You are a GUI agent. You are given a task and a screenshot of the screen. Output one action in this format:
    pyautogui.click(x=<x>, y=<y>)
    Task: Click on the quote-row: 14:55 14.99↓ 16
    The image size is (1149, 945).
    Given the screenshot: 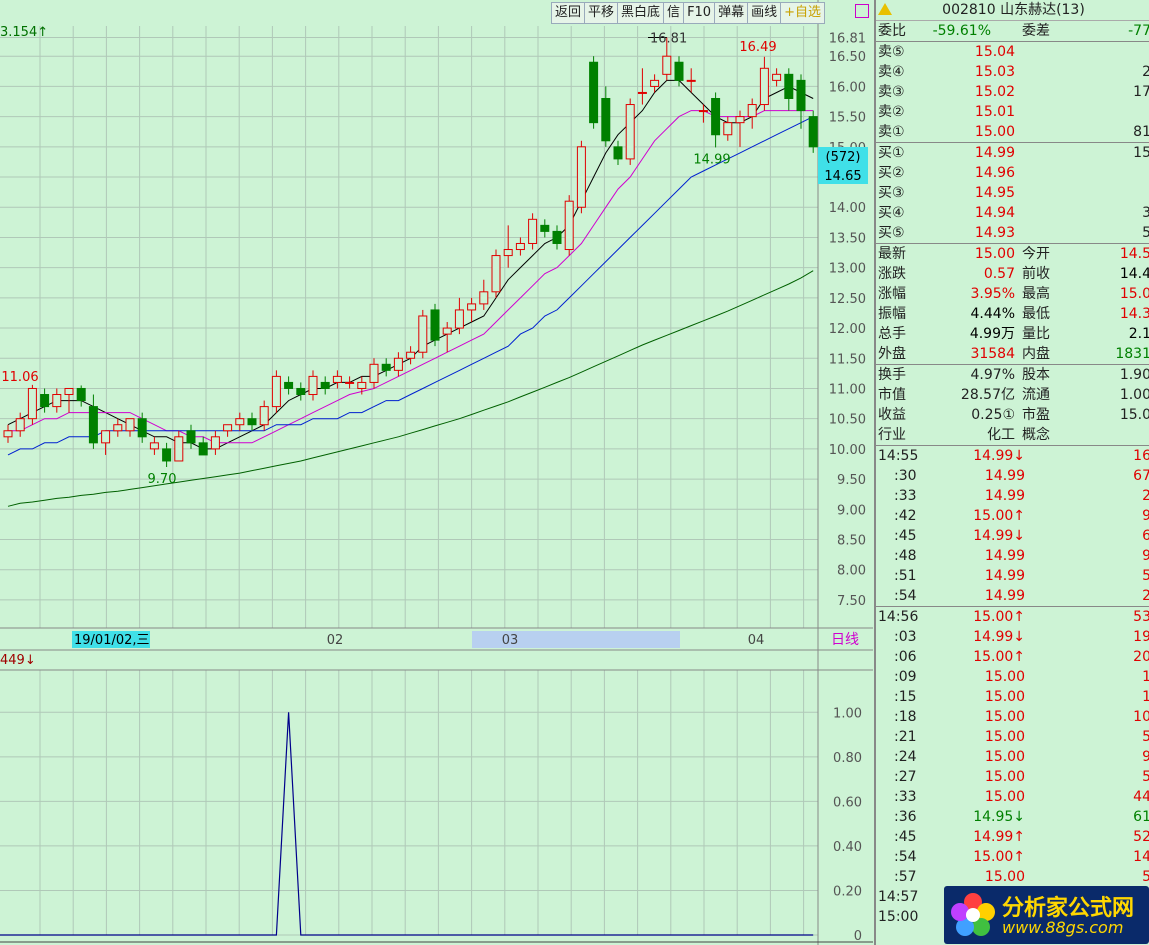 What is the action you would take?
    pyautogui.click(x=1012, y=455)
    